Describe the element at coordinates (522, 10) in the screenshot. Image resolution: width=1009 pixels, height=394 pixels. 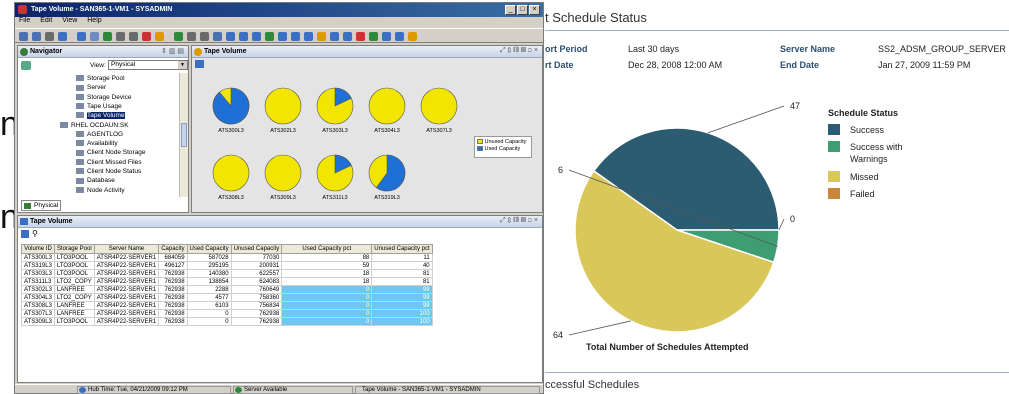
I see `maximize-button: □` at that location.